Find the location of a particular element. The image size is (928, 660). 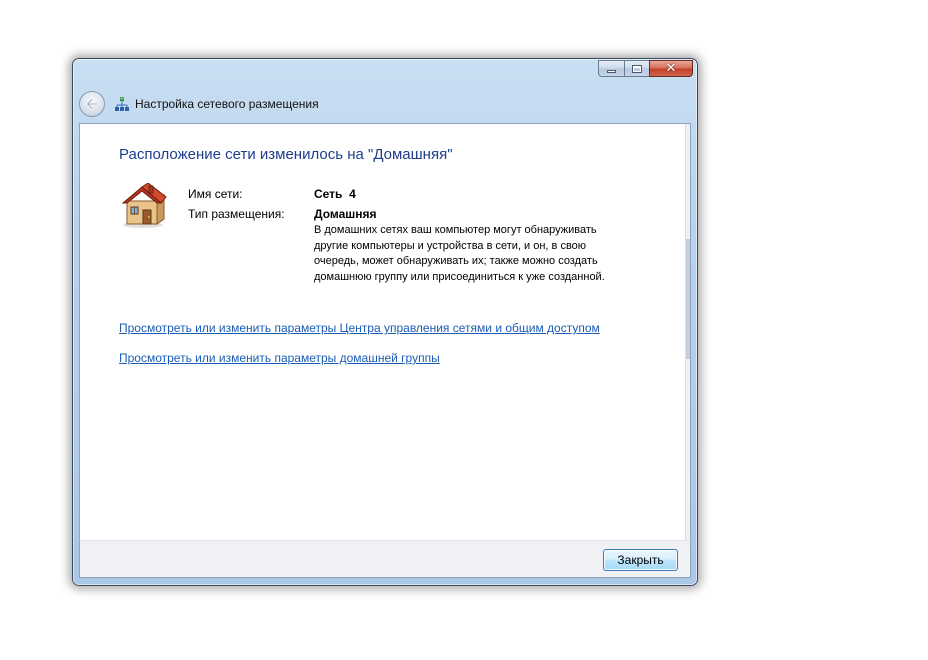

scrollbar is located at coordinates (687, 332).